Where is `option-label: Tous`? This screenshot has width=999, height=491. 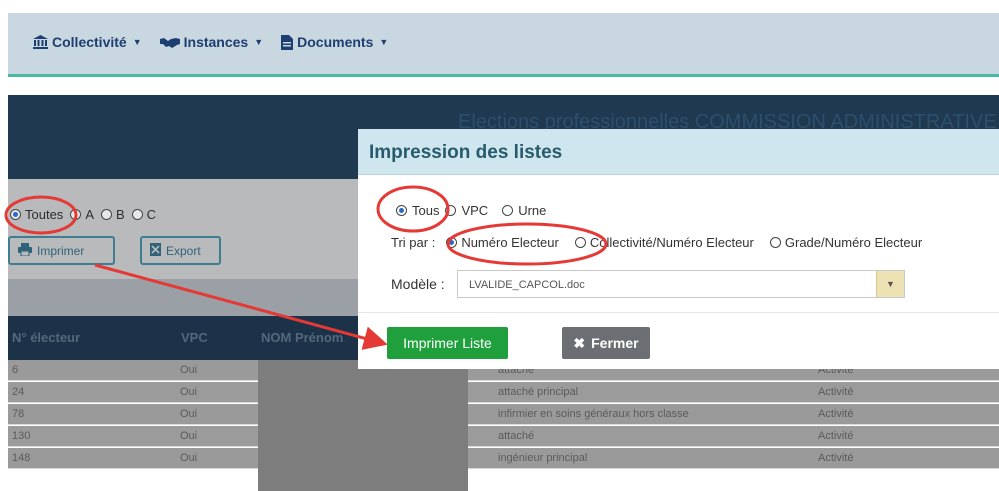
option-label: Tous is located at coordinates (426, 210).